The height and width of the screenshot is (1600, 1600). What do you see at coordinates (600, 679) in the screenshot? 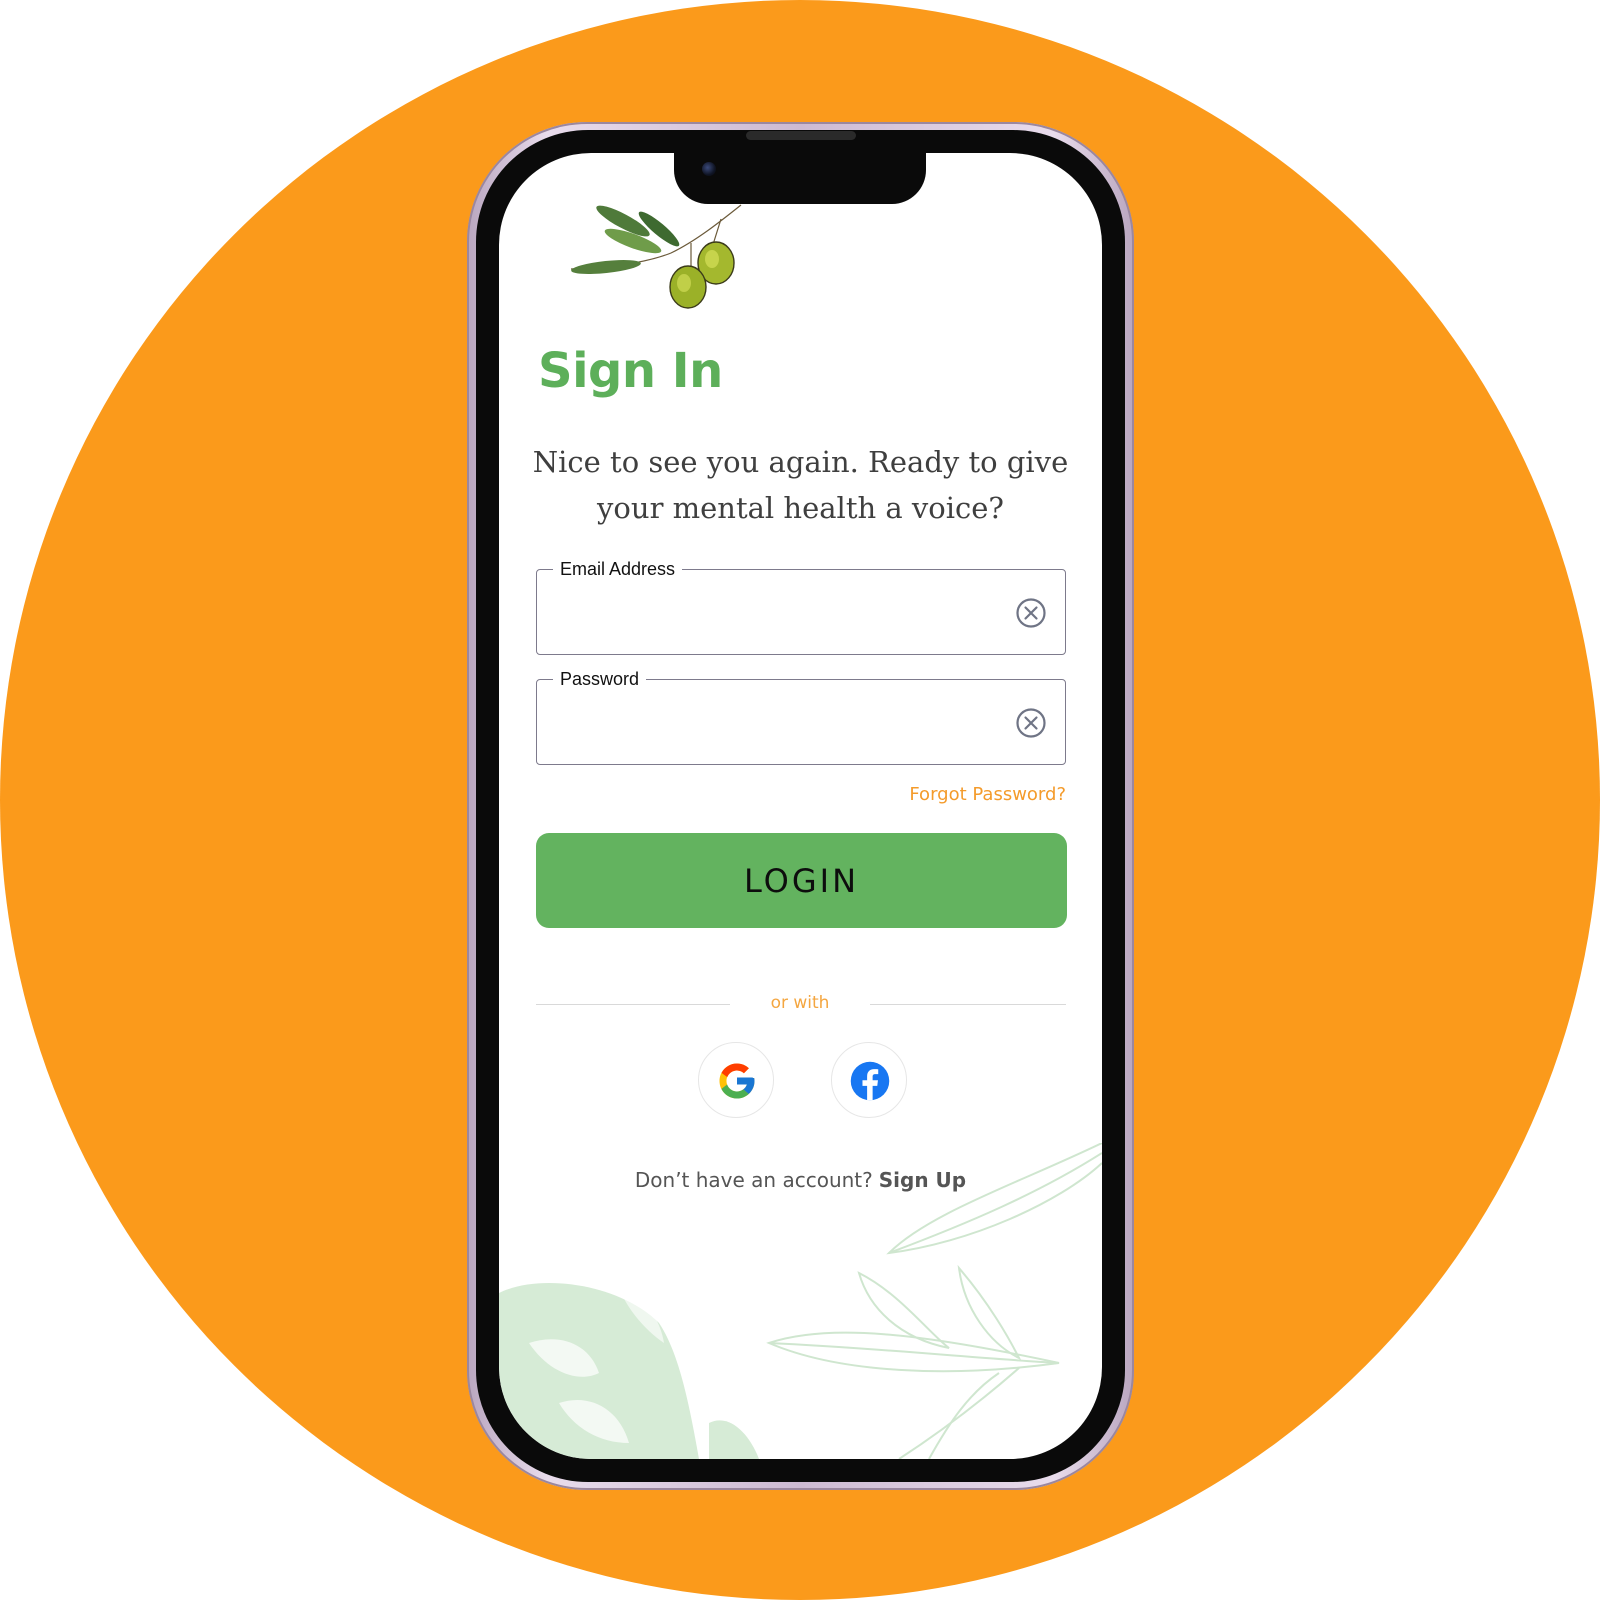
I see `password-label: Password` at bounding box center [600, 679].